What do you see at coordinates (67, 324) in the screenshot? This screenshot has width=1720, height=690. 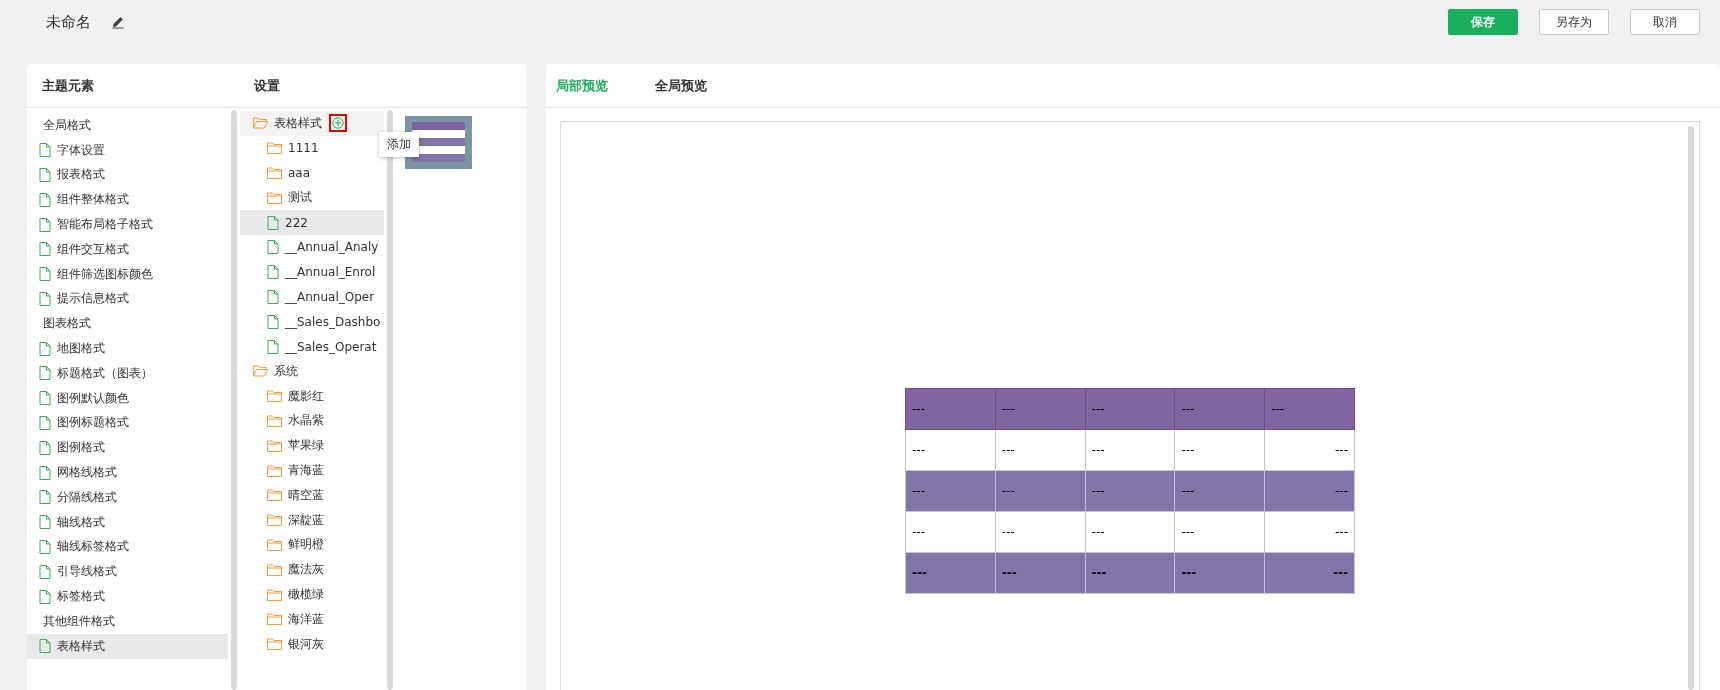 I see `group-label: 图表格式` at bounding box center [67, 324].